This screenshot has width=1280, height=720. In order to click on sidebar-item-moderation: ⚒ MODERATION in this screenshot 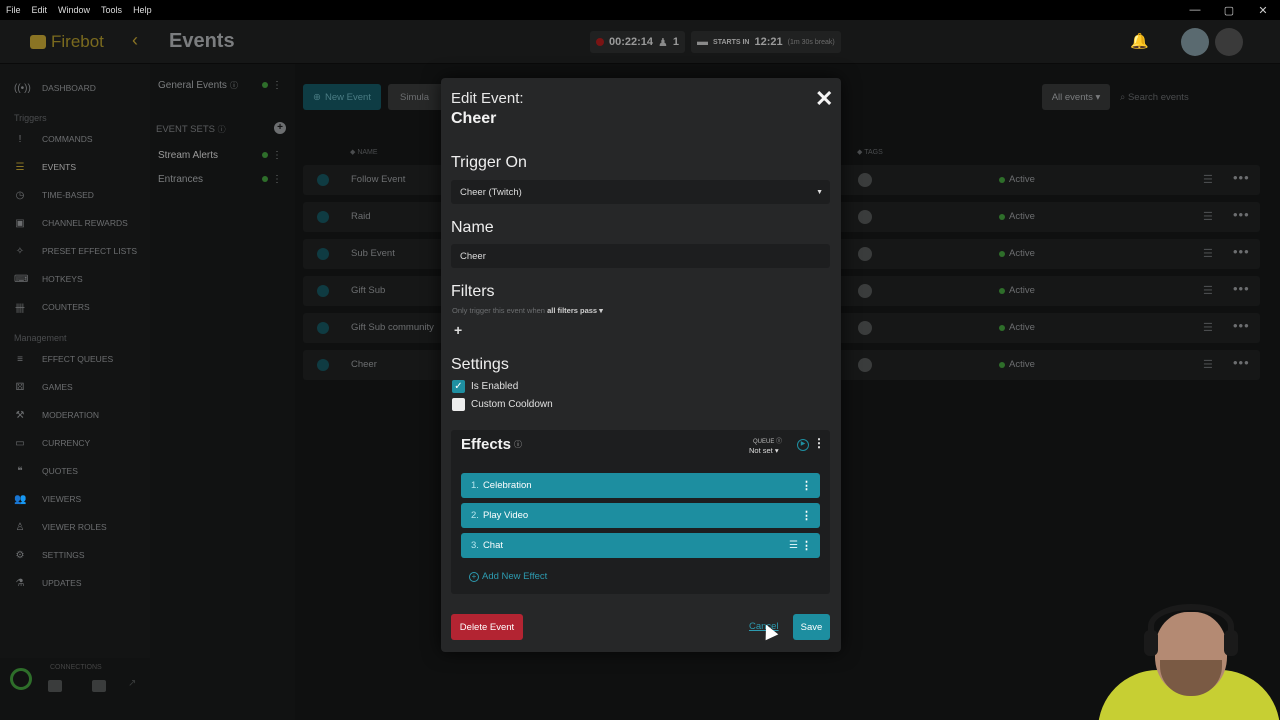, I will do `click(75, 415)`.